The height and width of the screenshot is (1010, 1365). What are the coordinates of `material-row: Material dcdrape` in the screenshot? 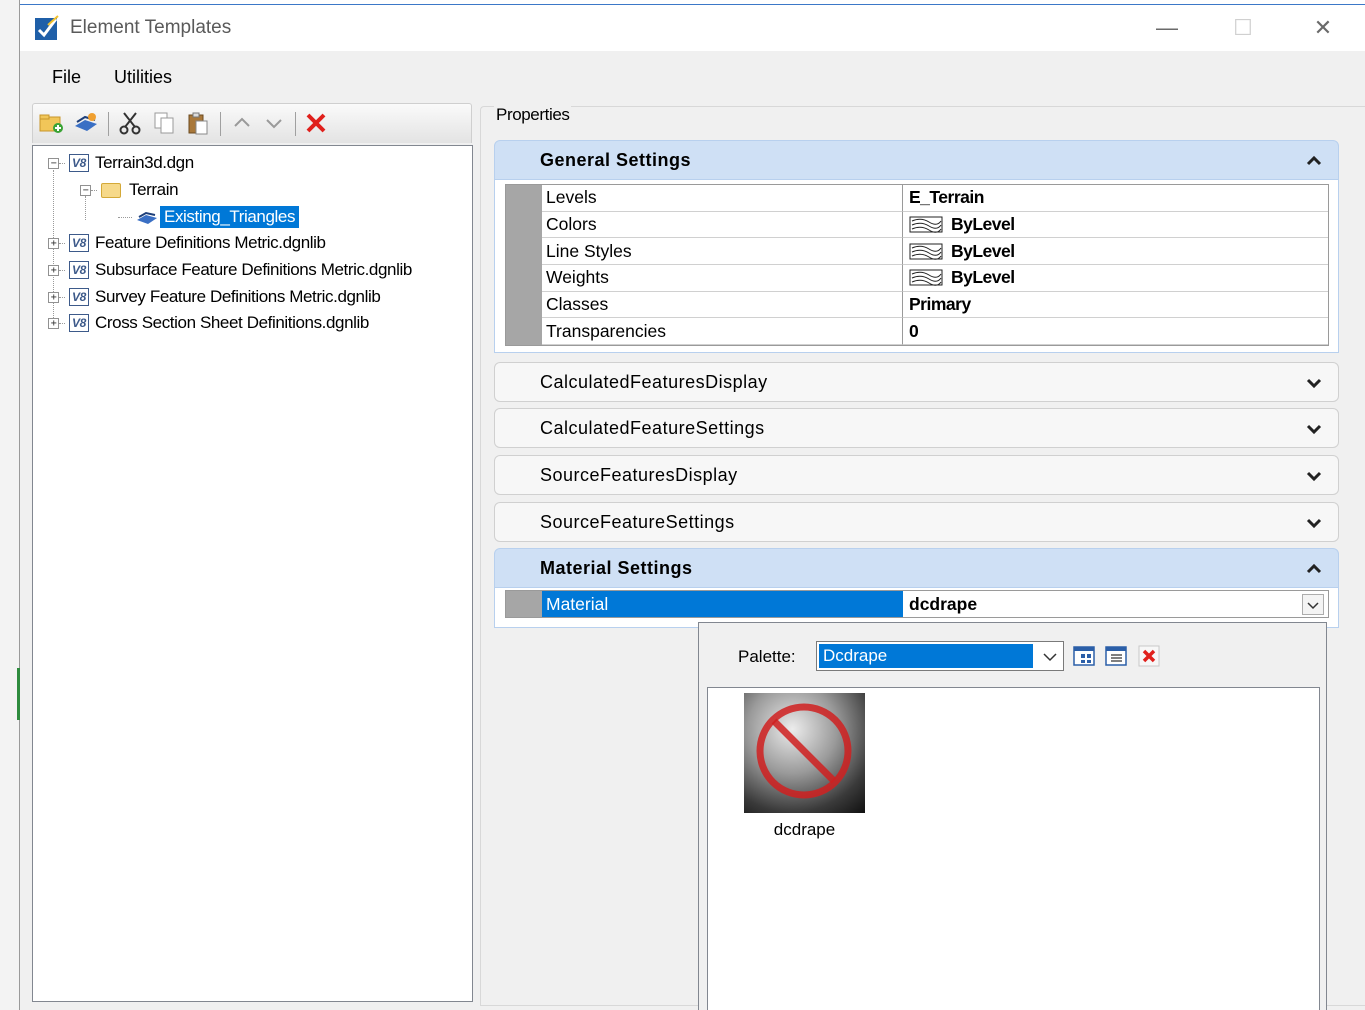 It's located at (917, 604).